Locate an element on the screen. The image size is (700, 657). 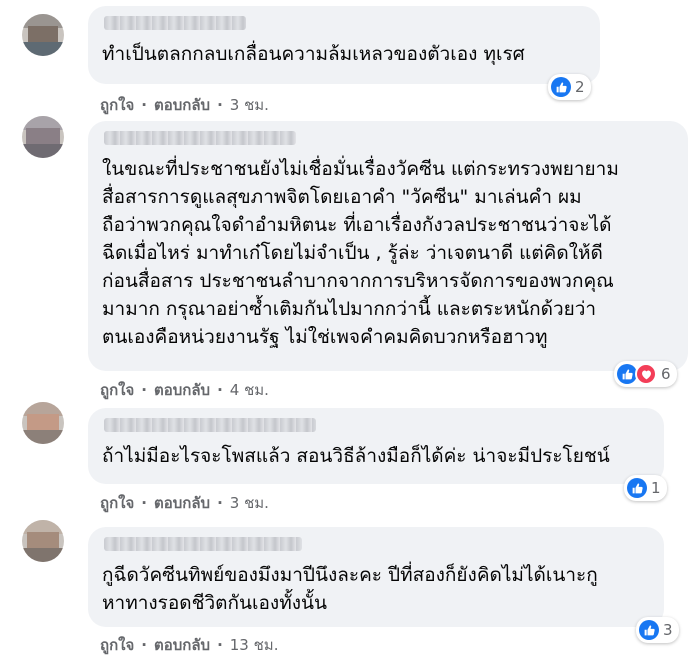
reaction-summary: 6 is located at coordinates (645, 374).